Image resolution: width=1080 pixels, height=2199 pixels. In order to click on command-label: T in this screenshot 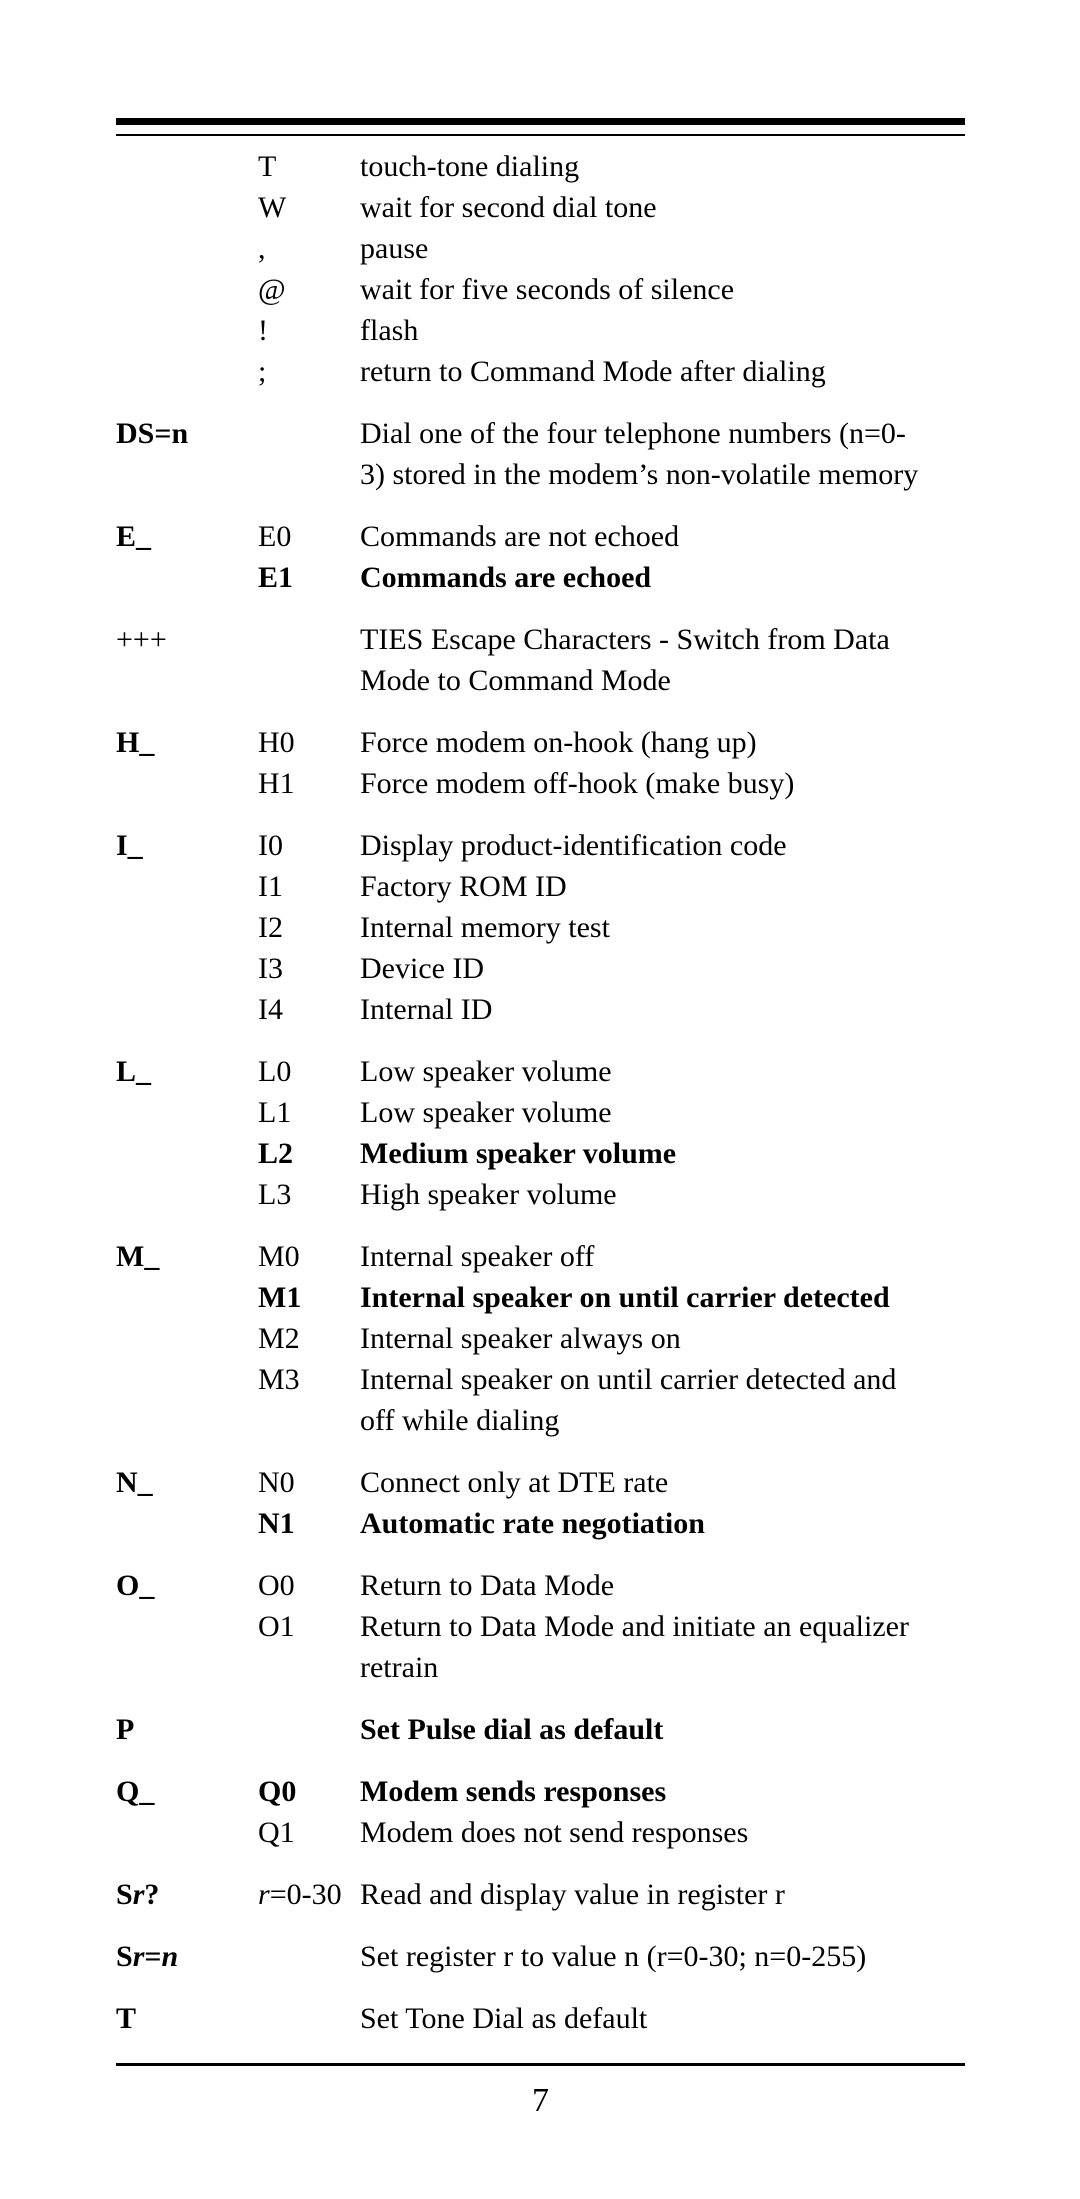, I will do `click(126, 2018)`.